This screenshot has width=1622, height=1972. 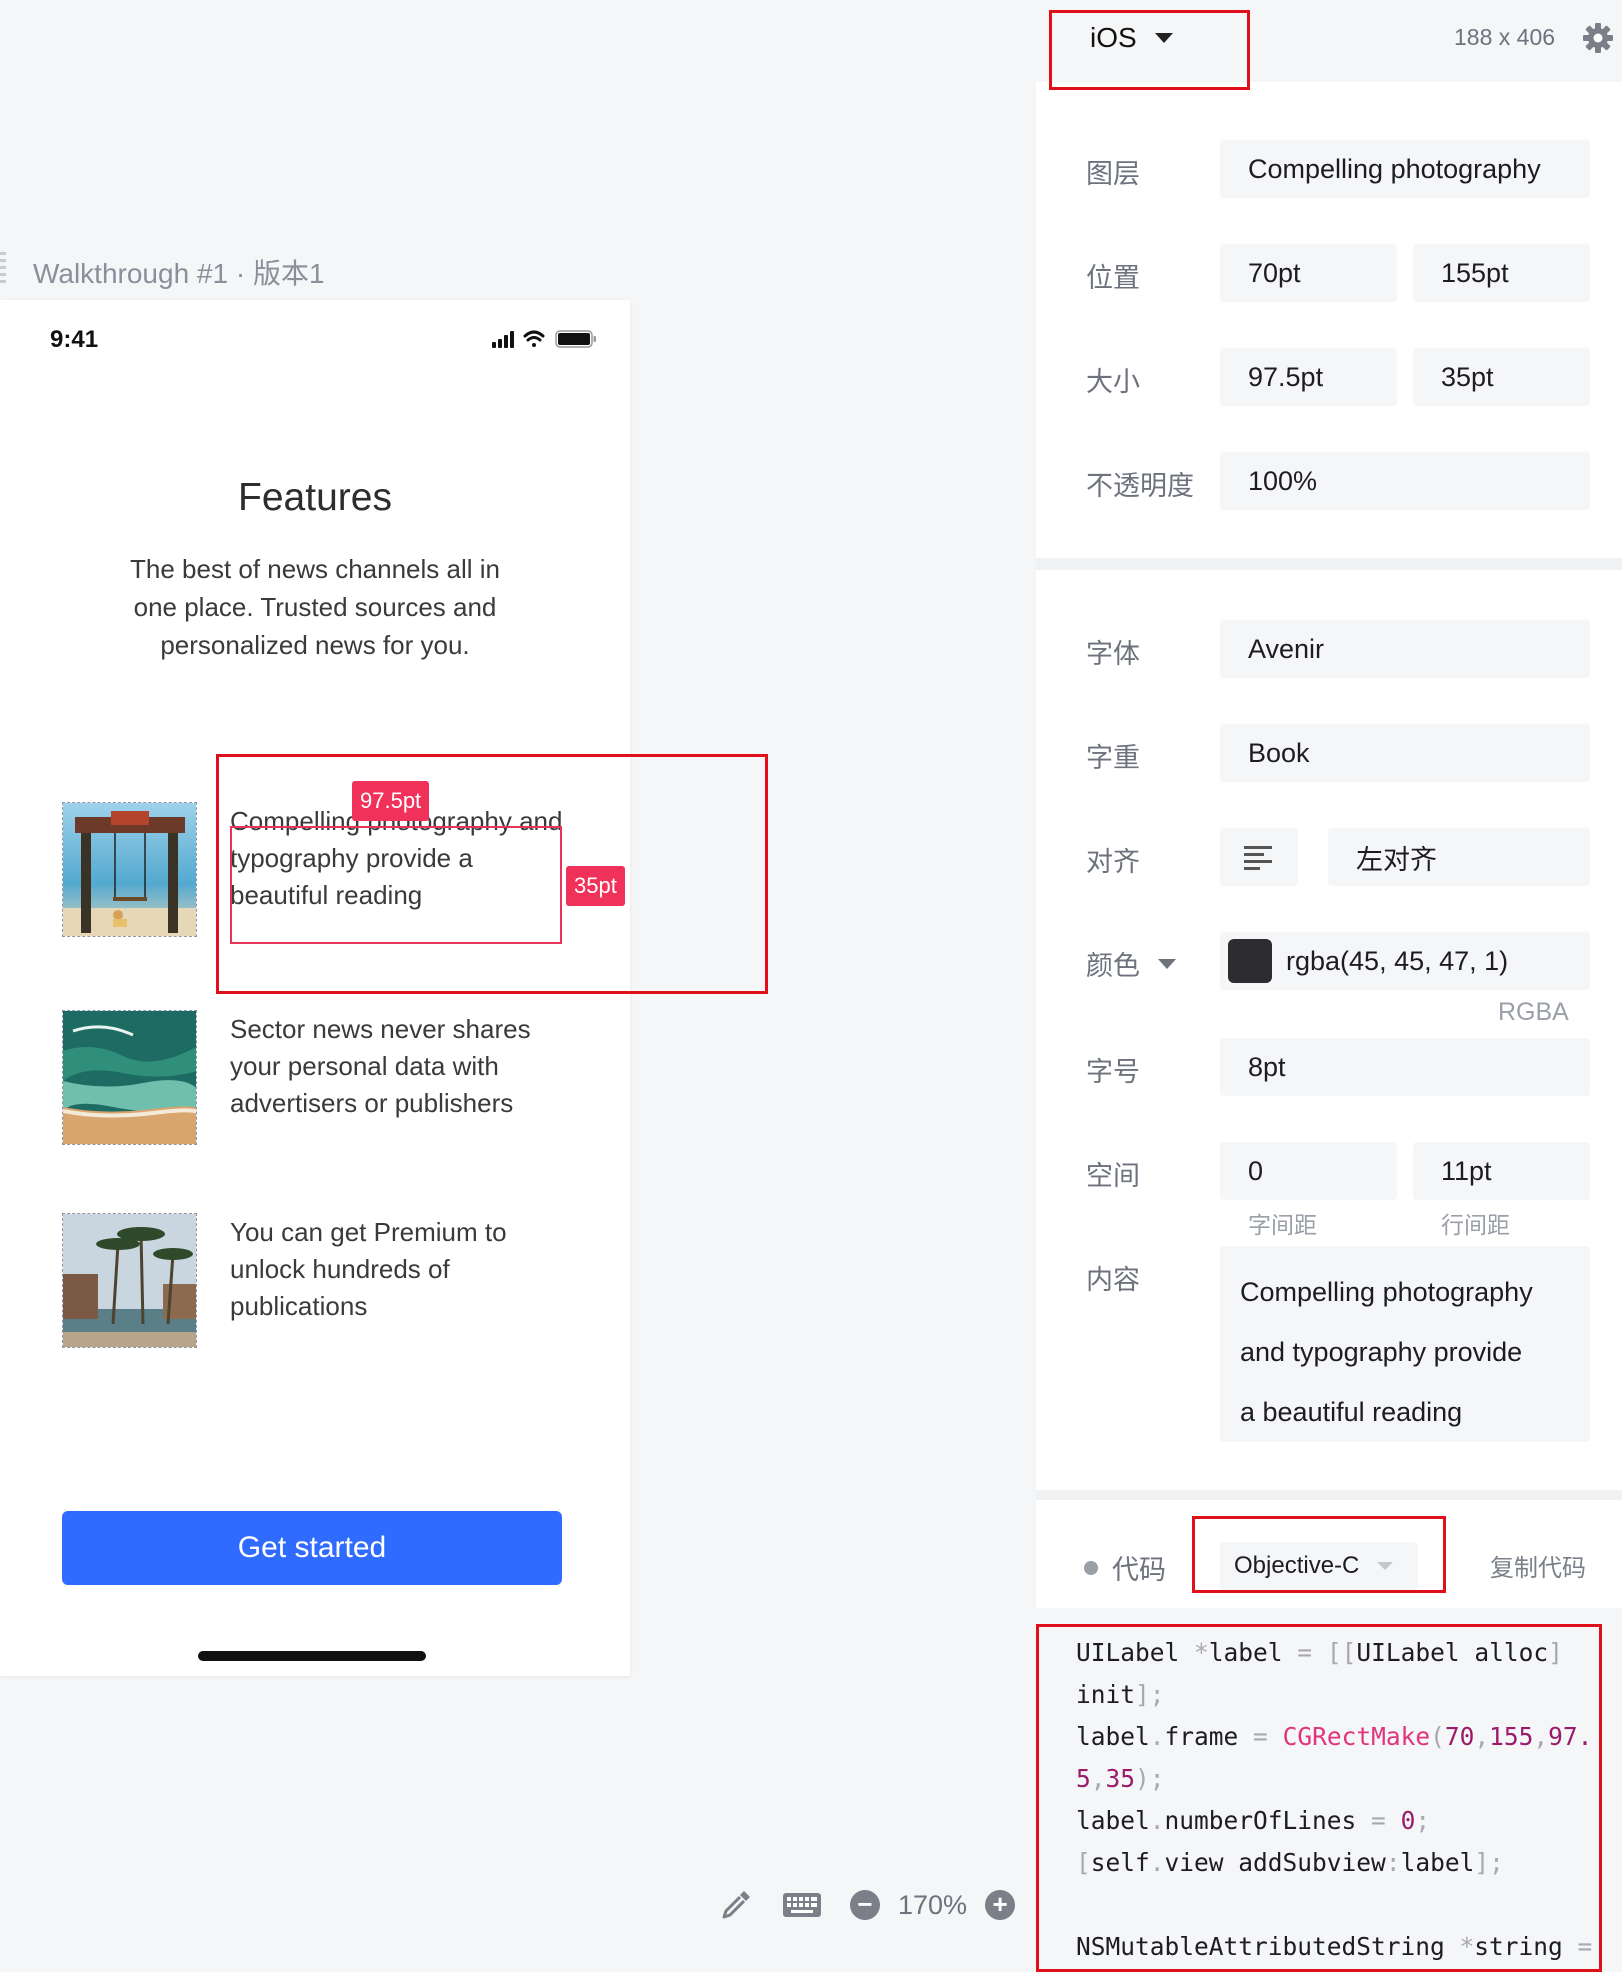 I want to click on font-weight-label: 字重, so click(x=1113, y=758).